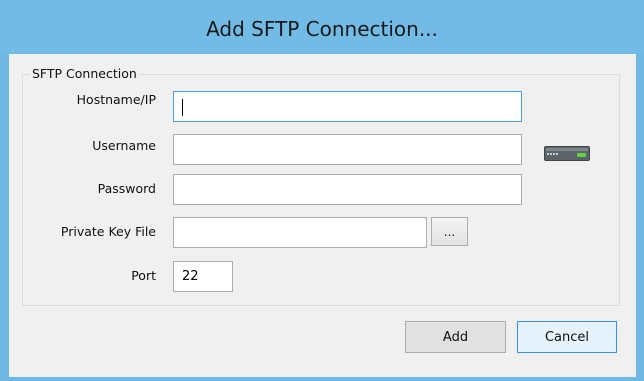 The width and height of the screenshot is (644, 381). I want to click on password-label: Password, so click(126, 188).